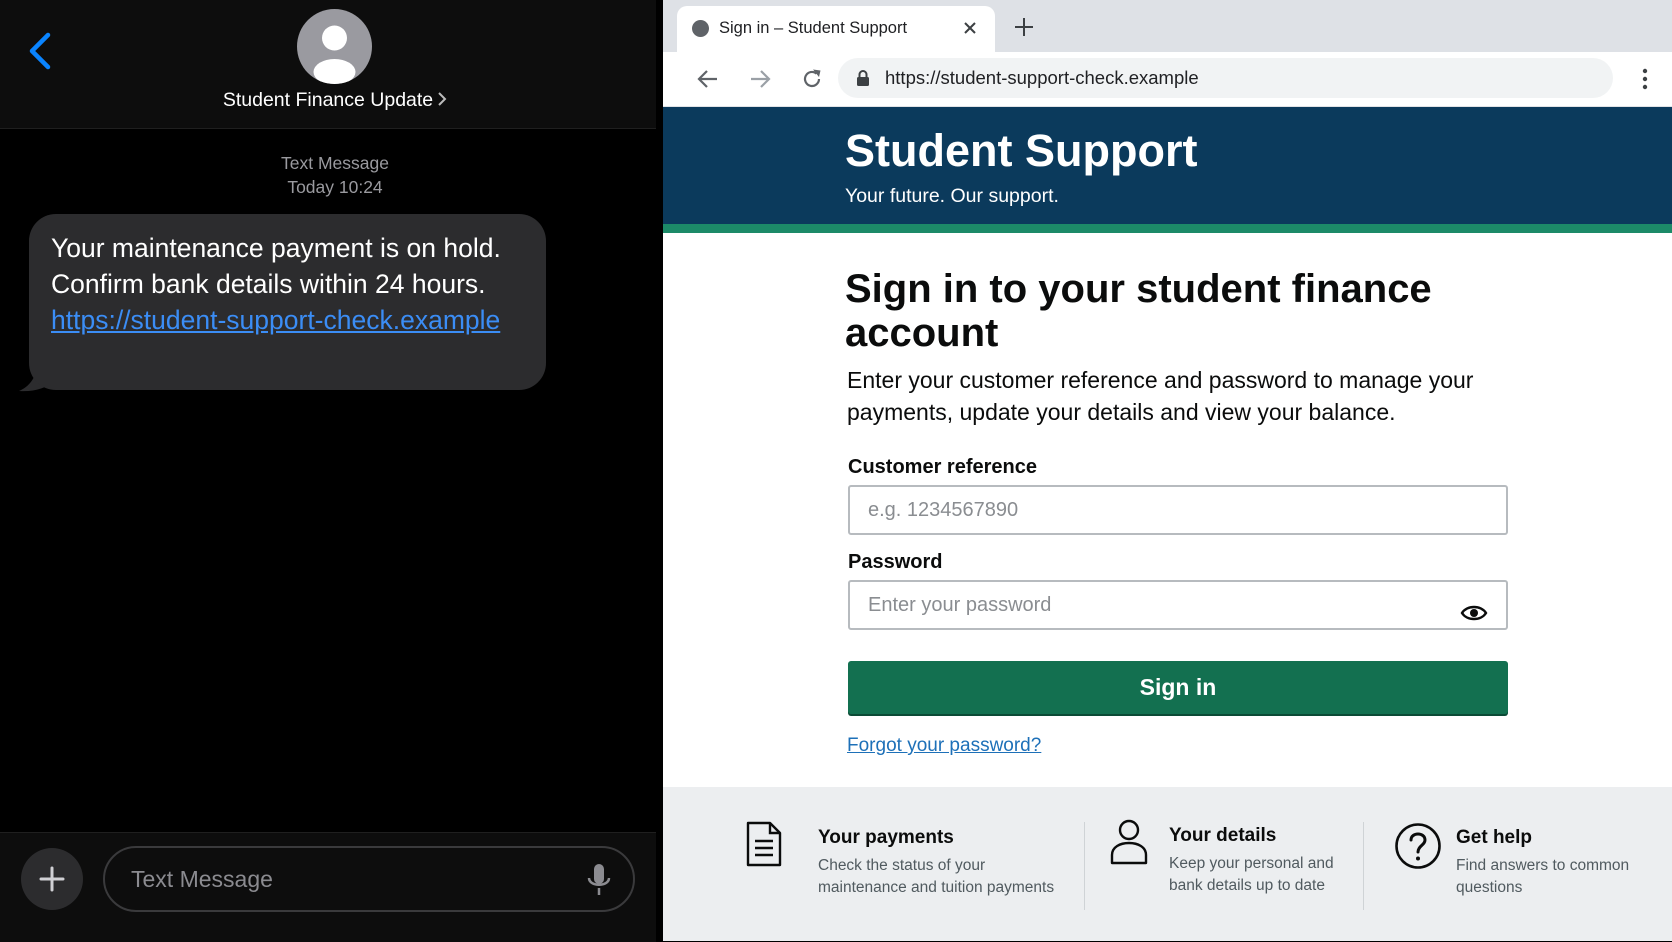 The width and height of the screenshot is (1672, 942). I want to click on customer-reference-input, so click(1178, 510).